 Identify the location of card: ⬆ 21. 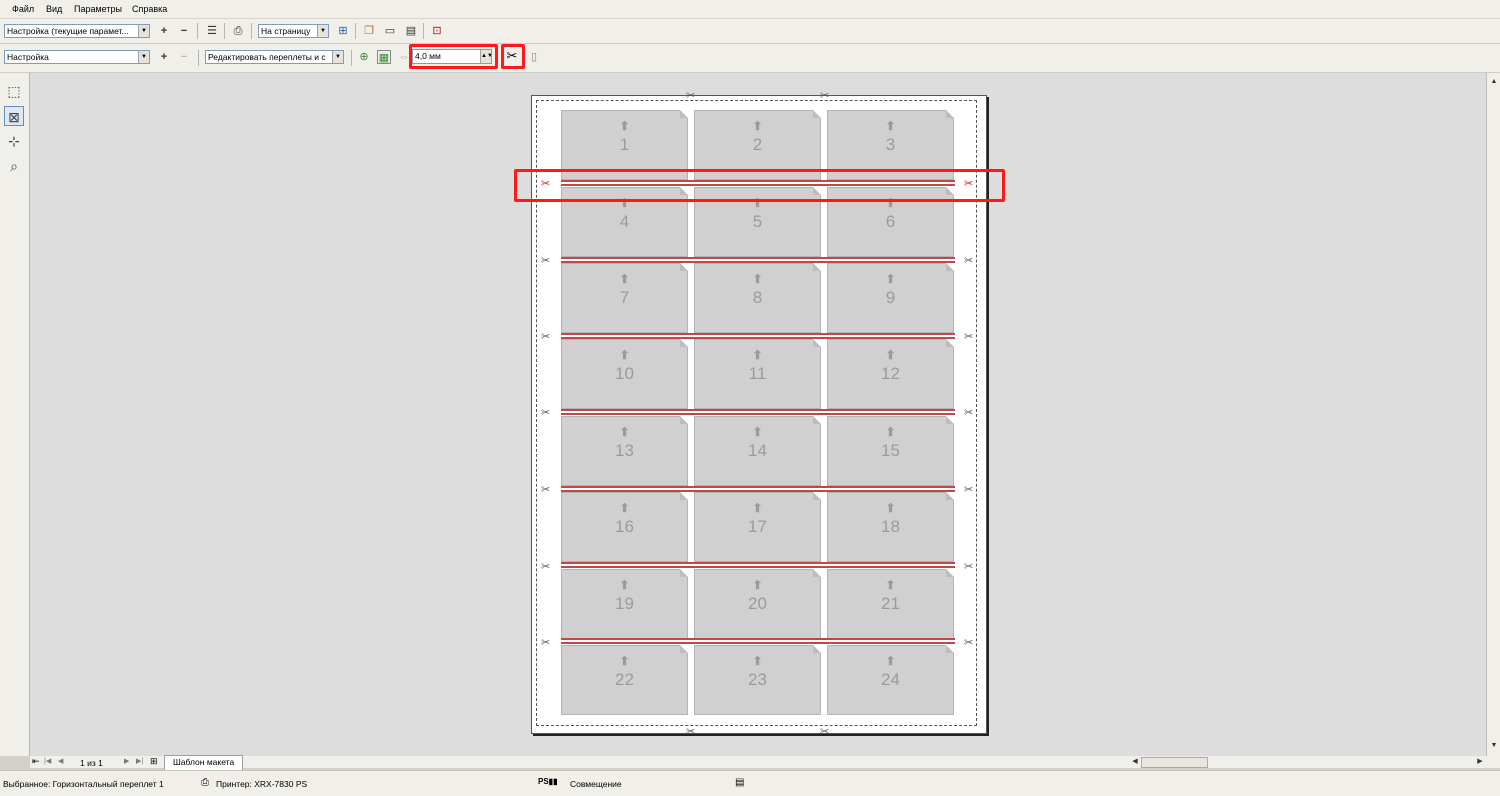
(890, 604).